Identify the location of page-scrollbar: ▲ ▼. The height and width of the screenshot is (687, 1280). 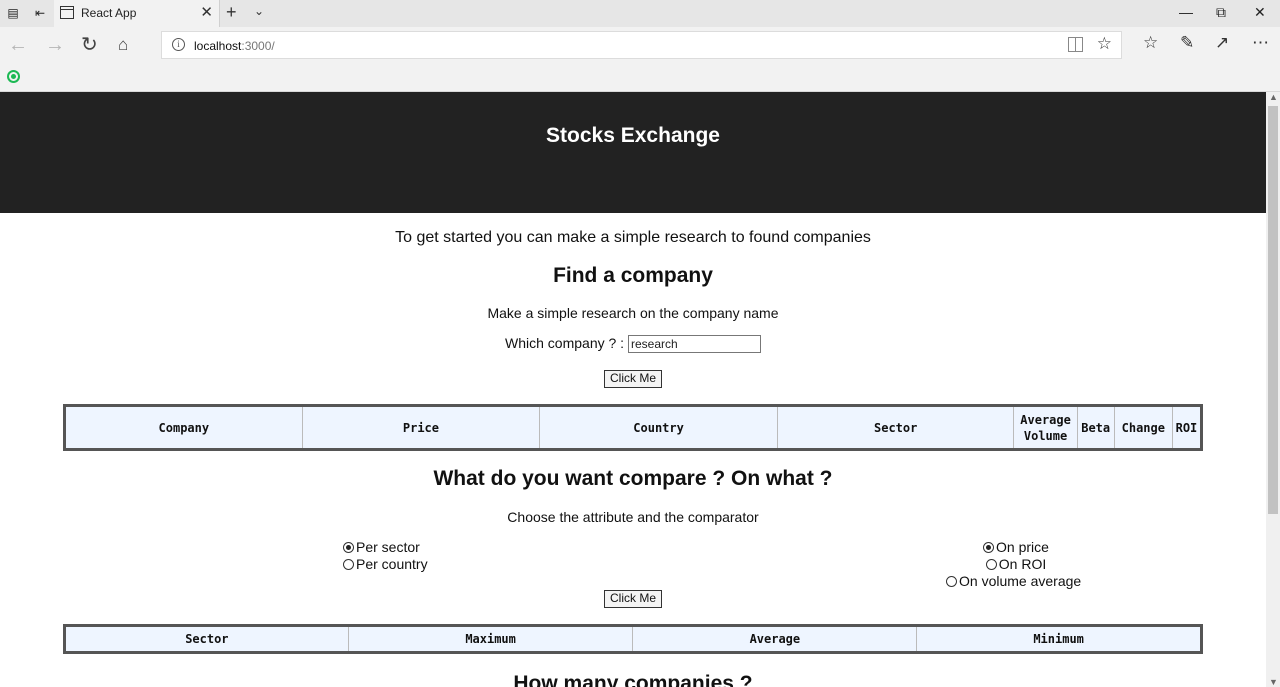
(1273, 389).